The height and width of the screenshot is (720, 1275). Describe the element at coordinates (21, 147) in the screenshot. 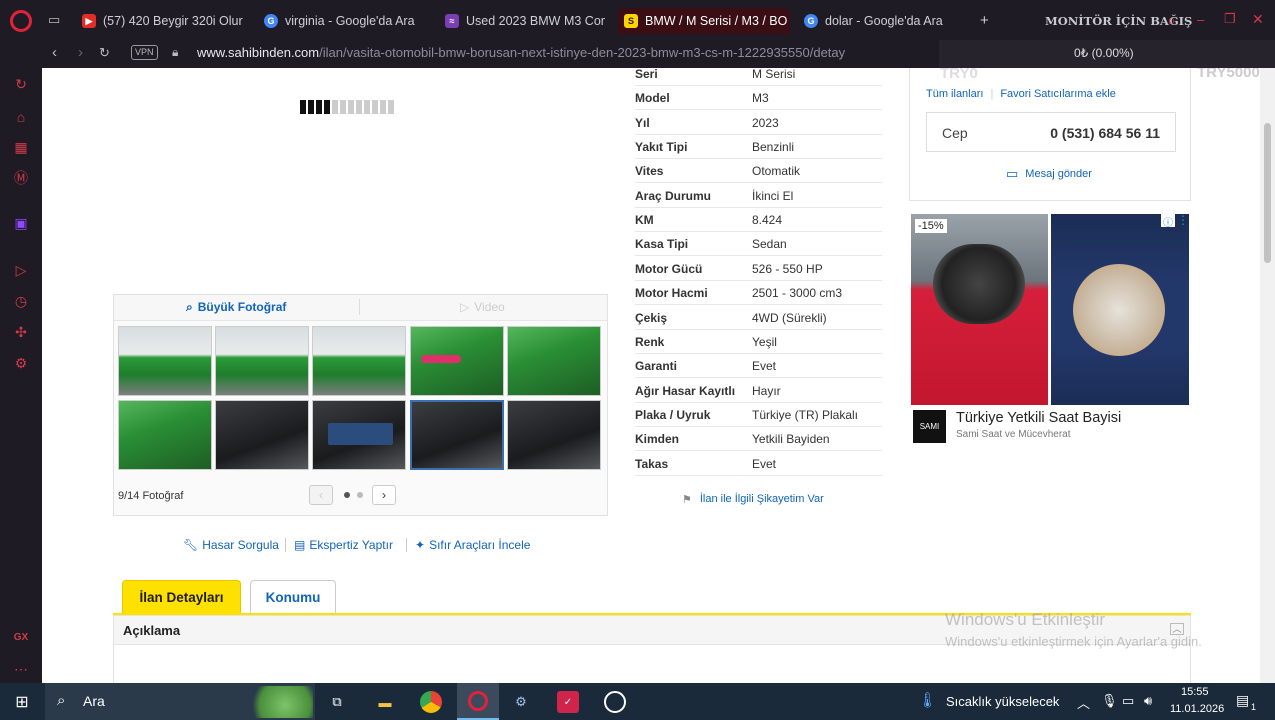

I see `pinboard-icon: ▦` at that location.